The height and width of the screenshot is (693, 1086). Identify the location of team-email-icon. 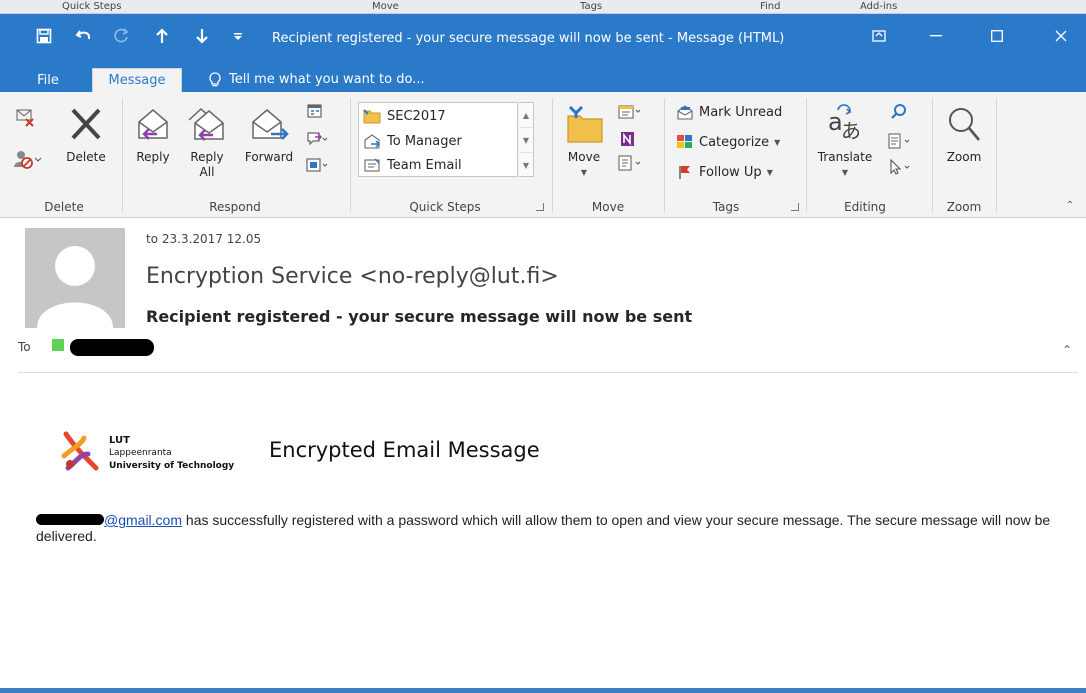
(372, 165).